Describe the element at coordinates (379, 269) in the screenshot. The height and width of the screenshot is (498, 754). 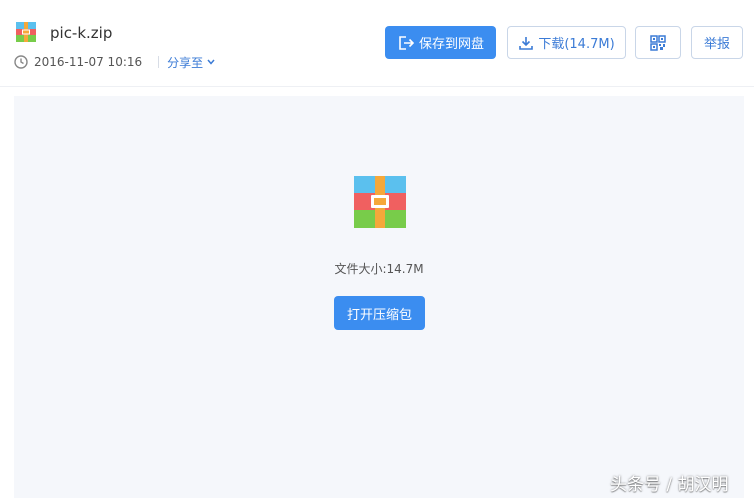
I see `file-size-text: 文件大小:14.7M` at that location.